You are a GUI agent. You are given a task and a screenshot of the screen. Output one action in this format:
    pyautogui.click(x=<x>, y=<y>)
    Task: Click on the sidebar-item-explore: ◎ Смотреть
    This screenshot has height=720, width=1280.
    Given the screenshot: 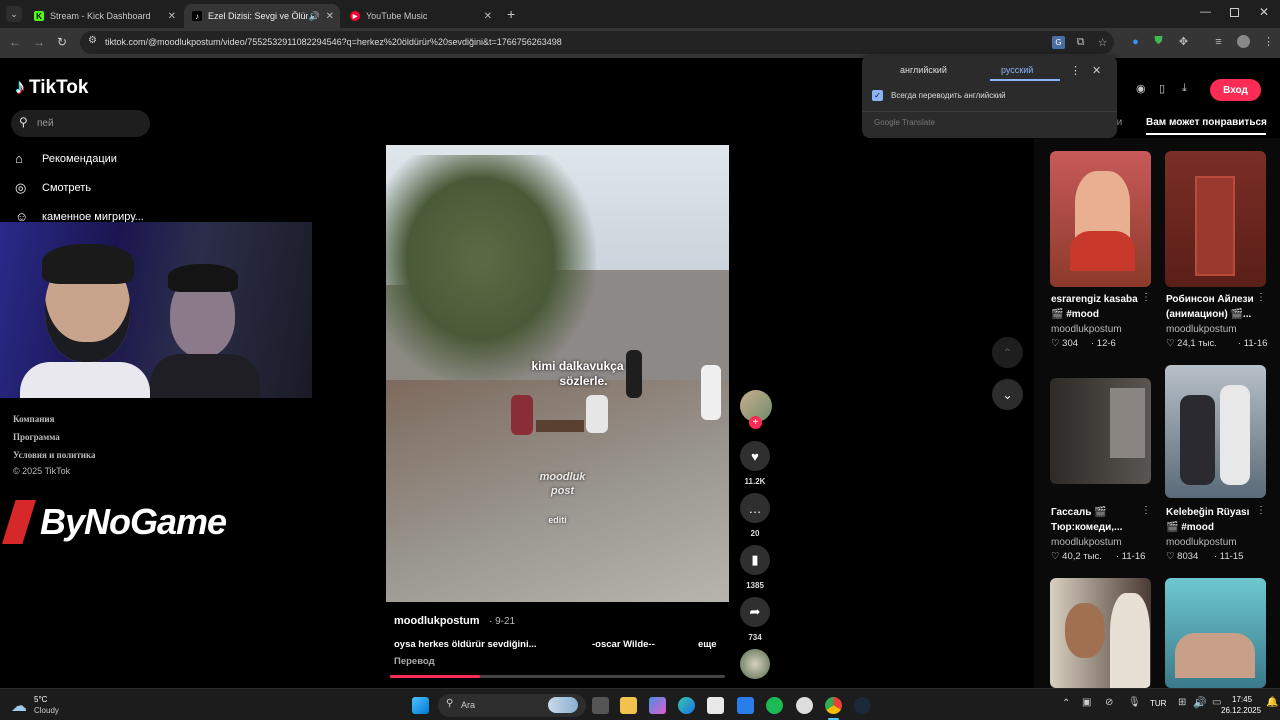 What is the action you would take?
    pyautogui.click(x=53, y=188)
    